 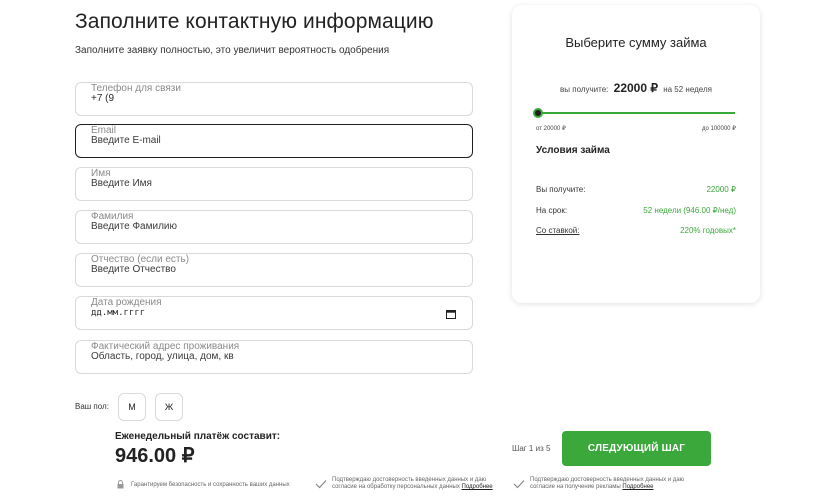 What do you see at coordinates (133, 269) in the screenshot?
I see `field-placeholder: Введите Отчество` at bounding box center [133, 269].